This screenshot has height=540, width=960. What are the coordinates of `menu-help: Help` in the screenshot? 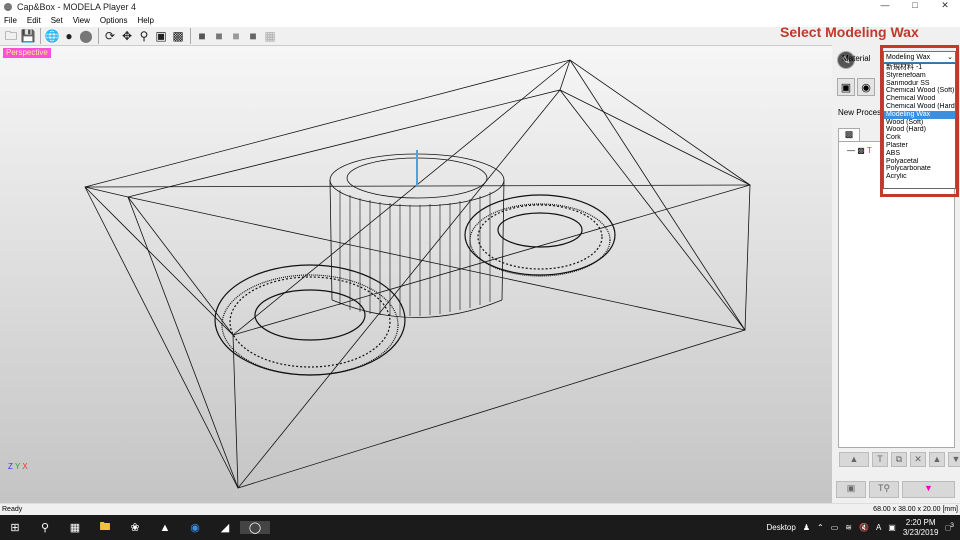 It's located at (145, 20).